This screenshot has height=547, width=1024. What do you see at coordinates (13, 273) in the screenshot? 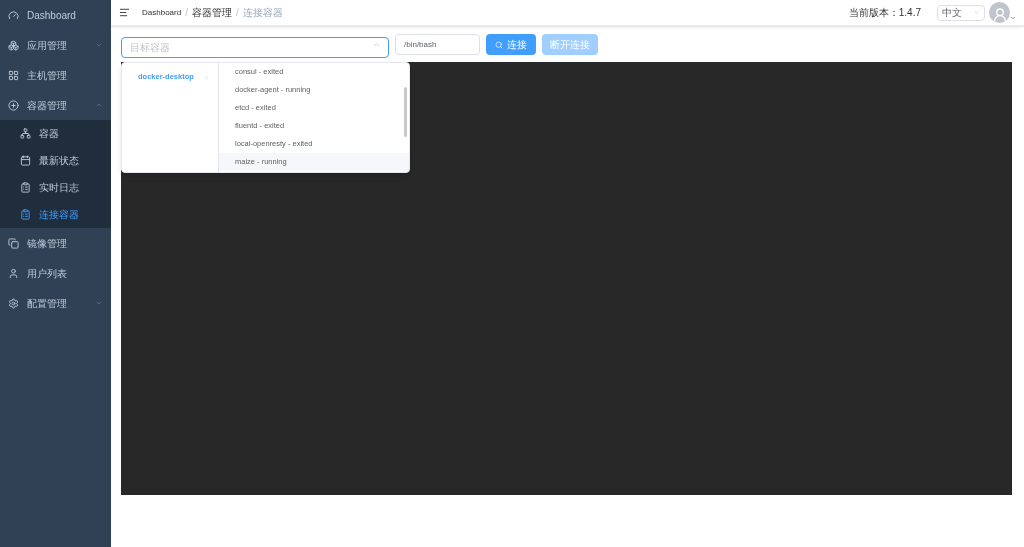
I see `user-icon` at bounding box center [13, 273].